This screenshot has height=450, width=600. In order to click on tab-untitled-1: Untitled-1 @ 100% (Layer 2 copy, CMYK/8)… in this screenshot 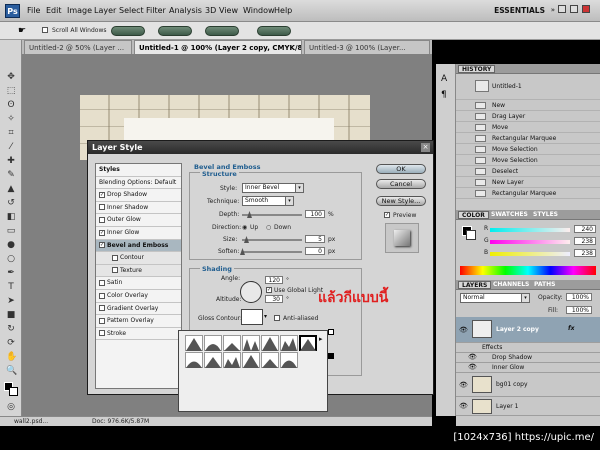, I will do `click(218, 47)`.